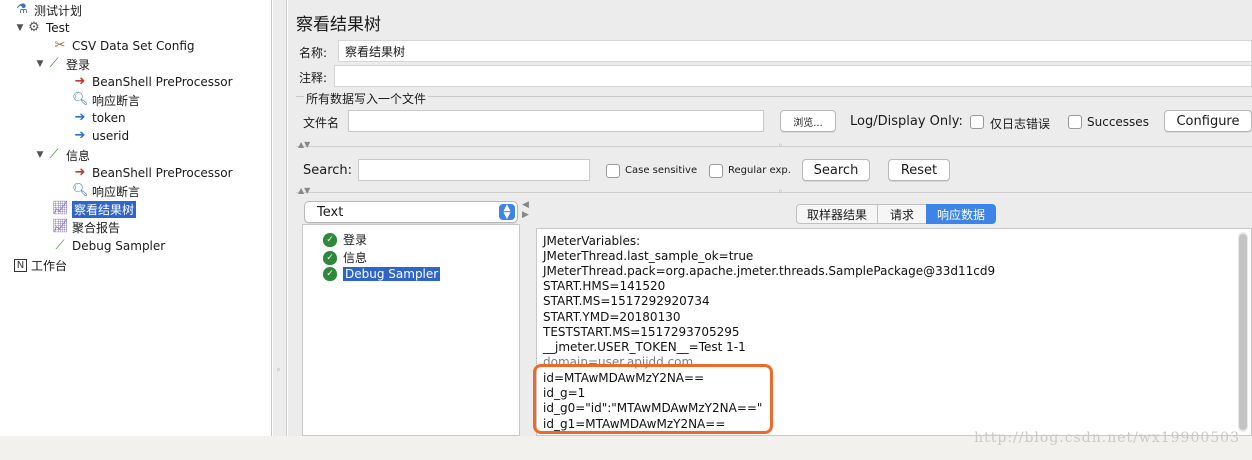 The image size is (1252, 460). Describe the element at coordinates (1107, 438) in the screenshot. I see `watermark: http://blog.csdn.net/wx19900503` at that location.